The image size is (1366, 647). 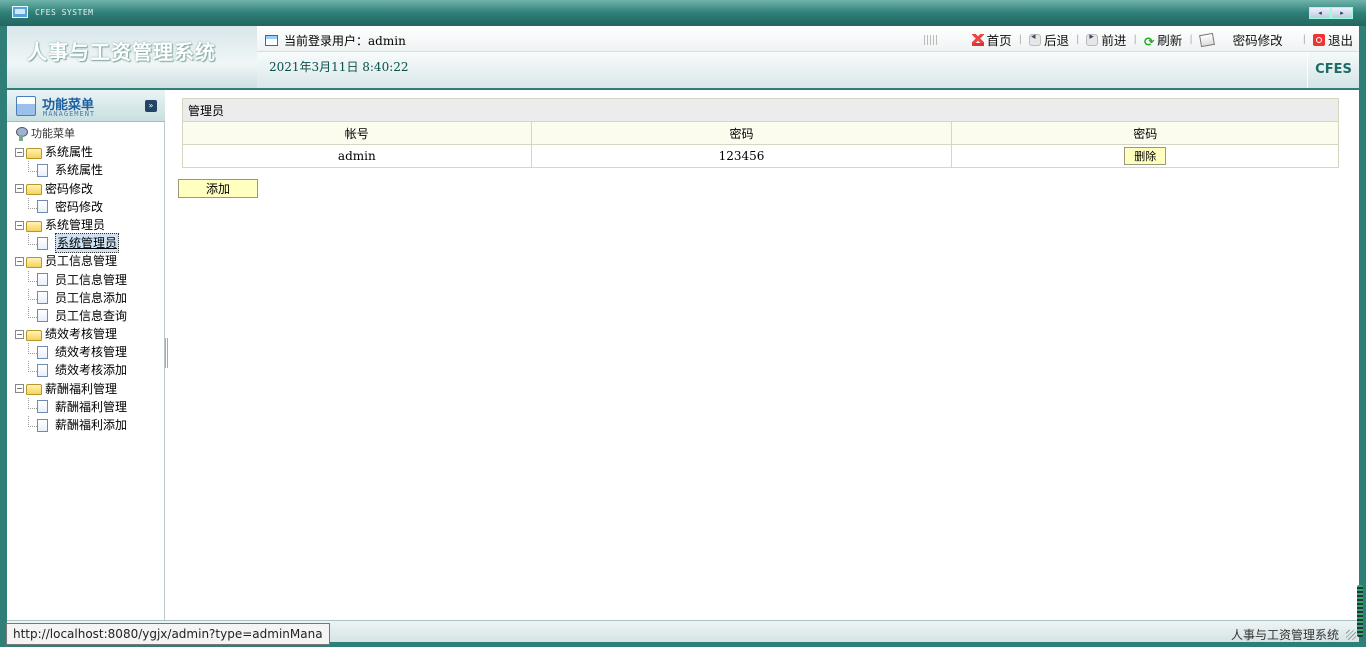 What do you see at coordinates (20, 12) in the screenshot?
I see `app-icon` at bounding box center [20, 12].